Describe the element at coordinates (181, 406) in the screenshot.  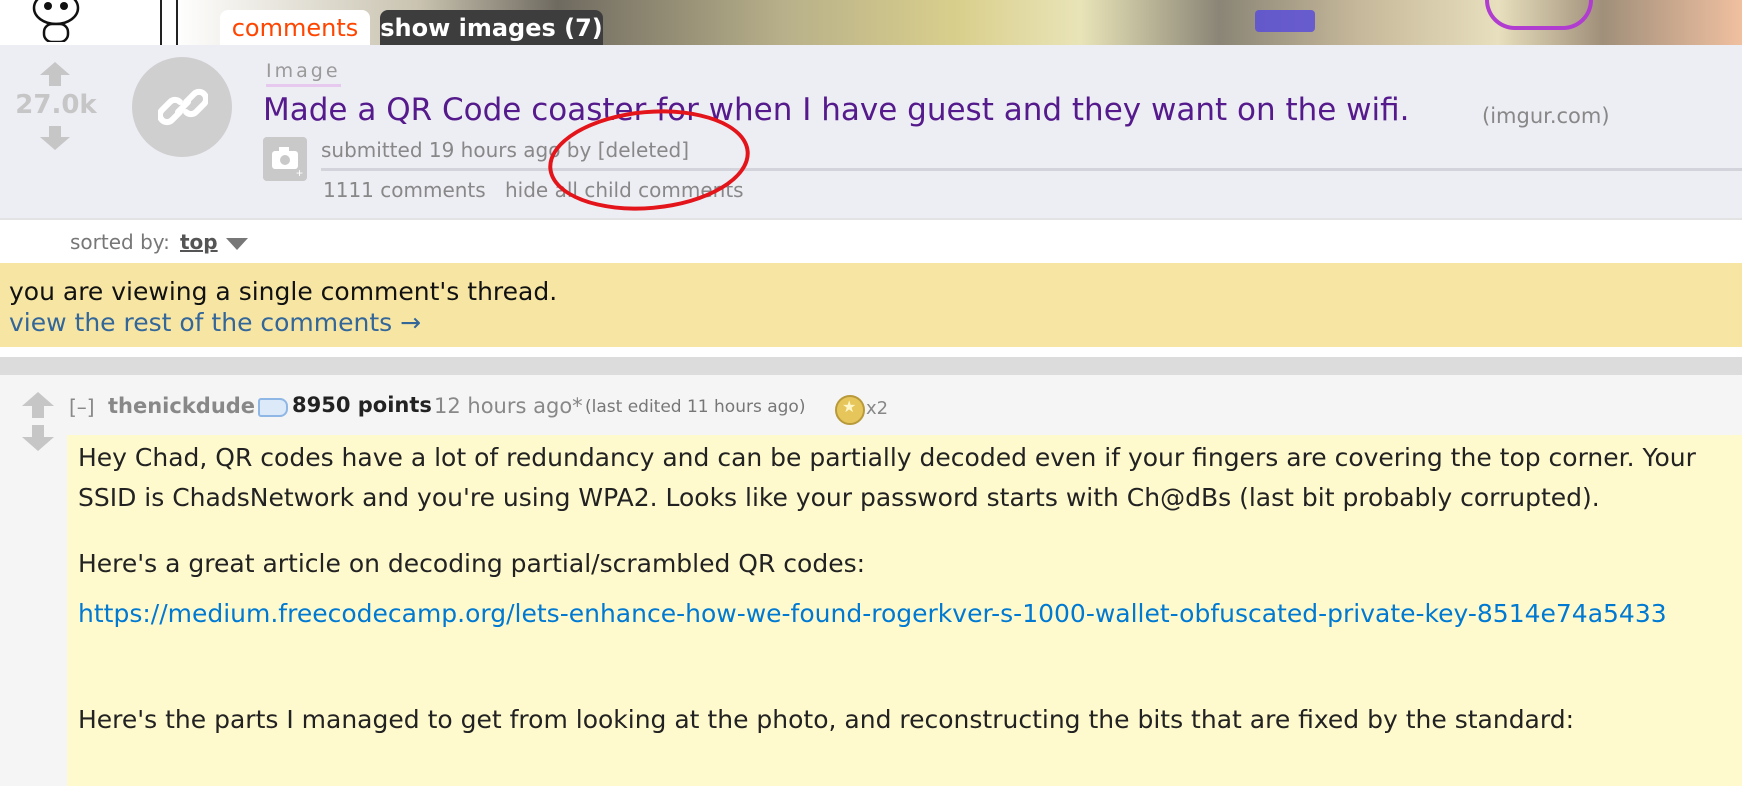
I see `comment-author-link: thenickdude` at that location.